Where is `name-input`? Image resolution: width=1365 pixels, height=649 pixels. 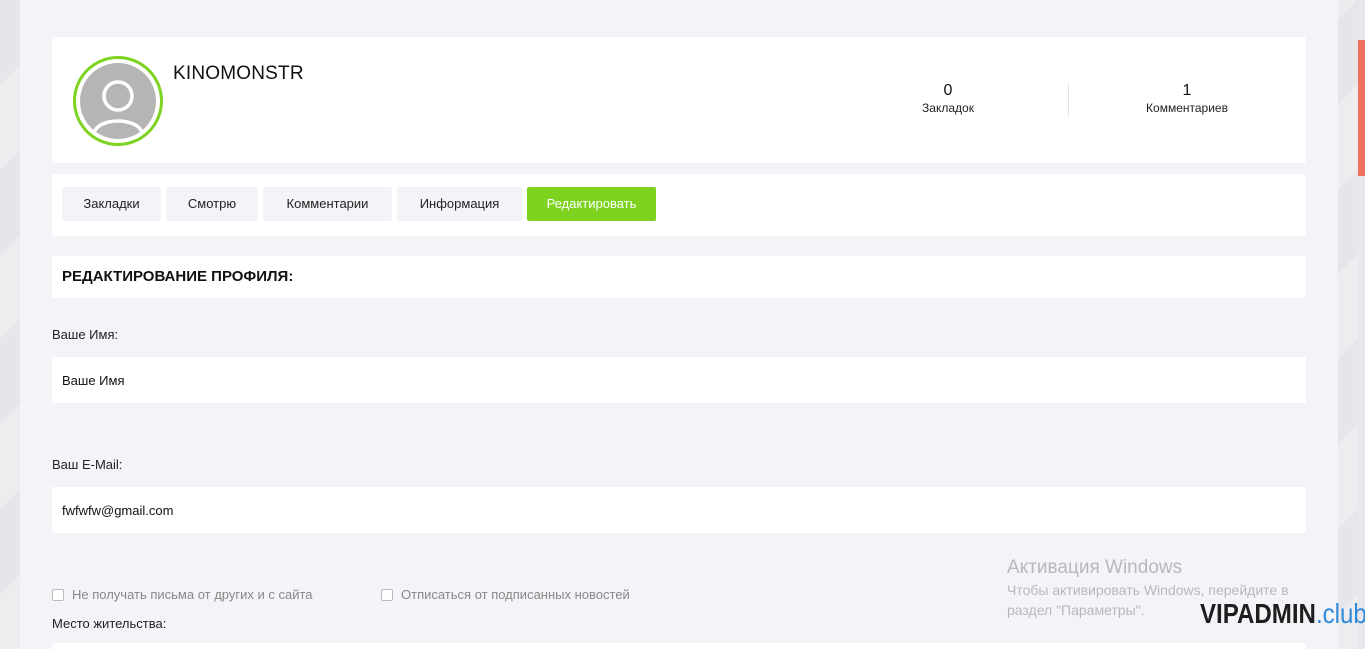
name-input is located at coordinates (679, 380).